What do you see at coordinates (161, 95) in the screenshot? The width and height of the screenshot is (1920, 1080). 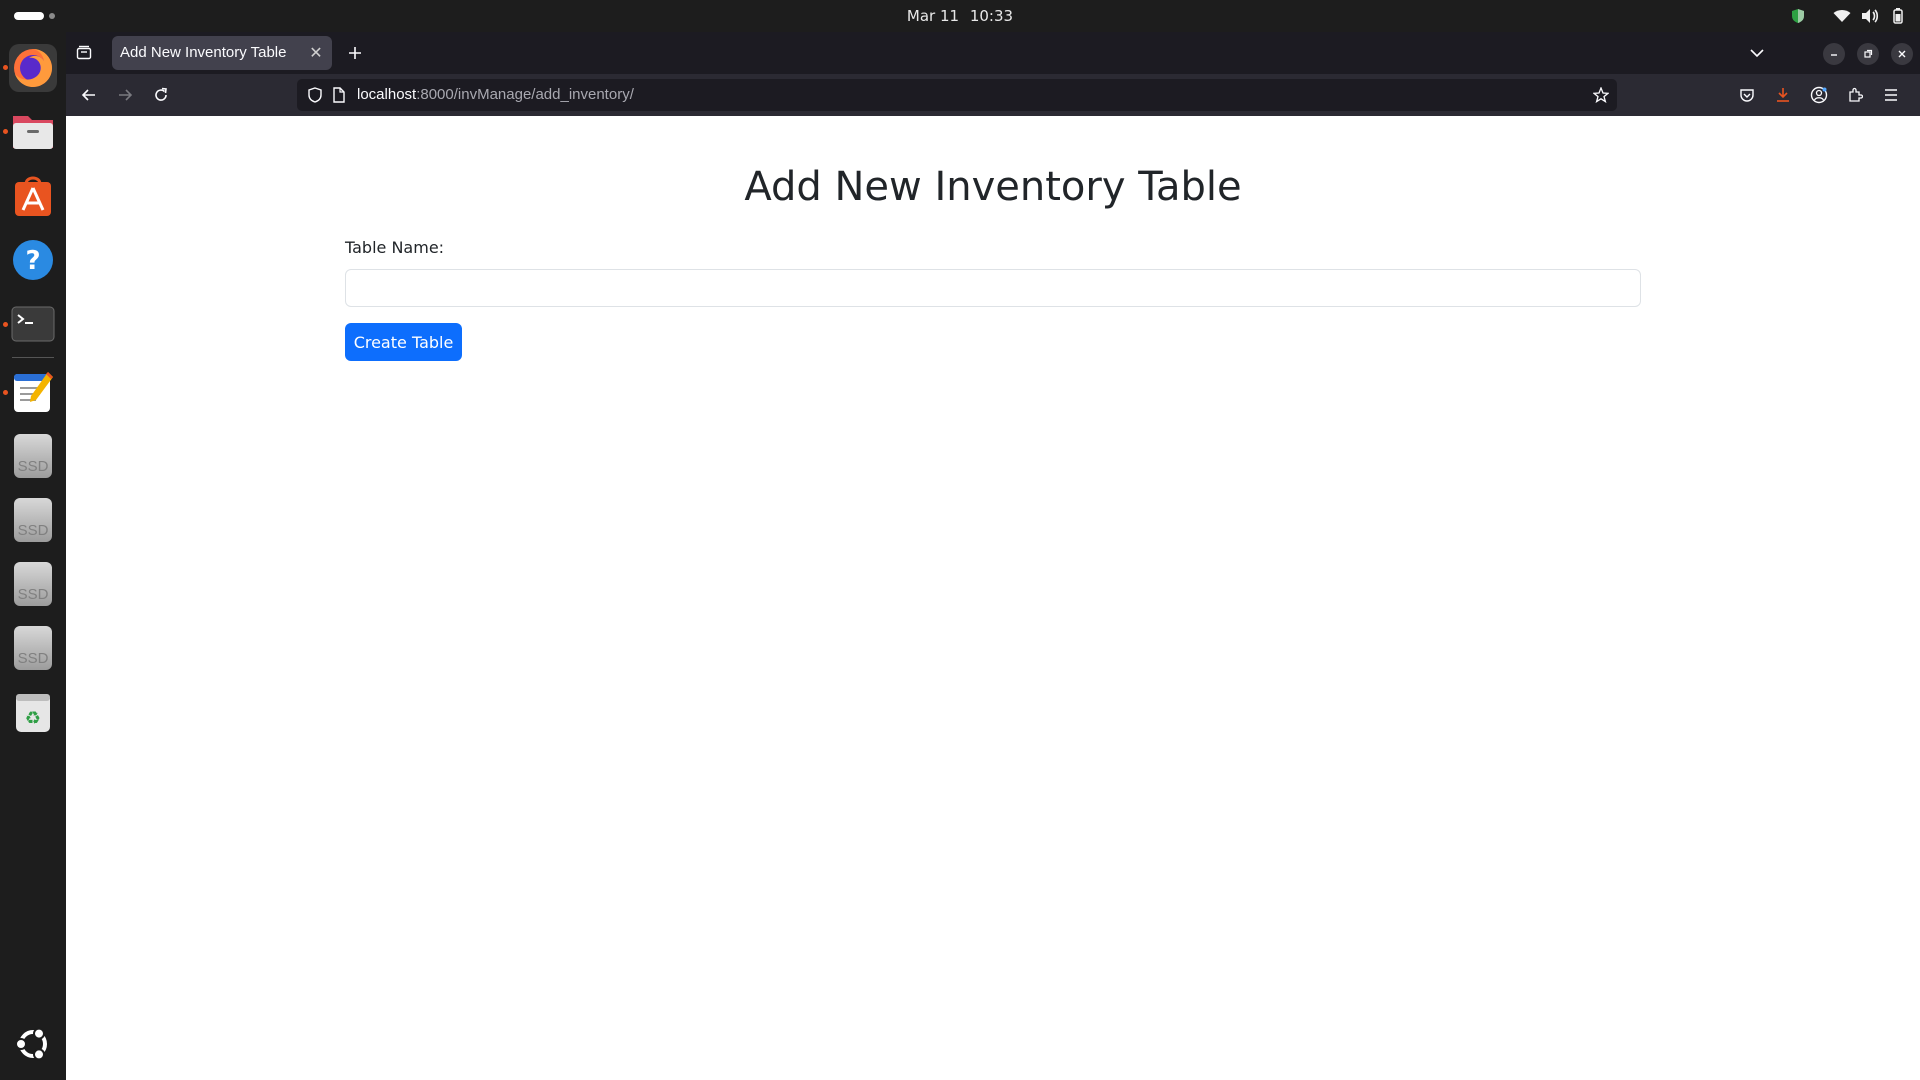 I see `reload-icon` at bounding box center [161, 95].